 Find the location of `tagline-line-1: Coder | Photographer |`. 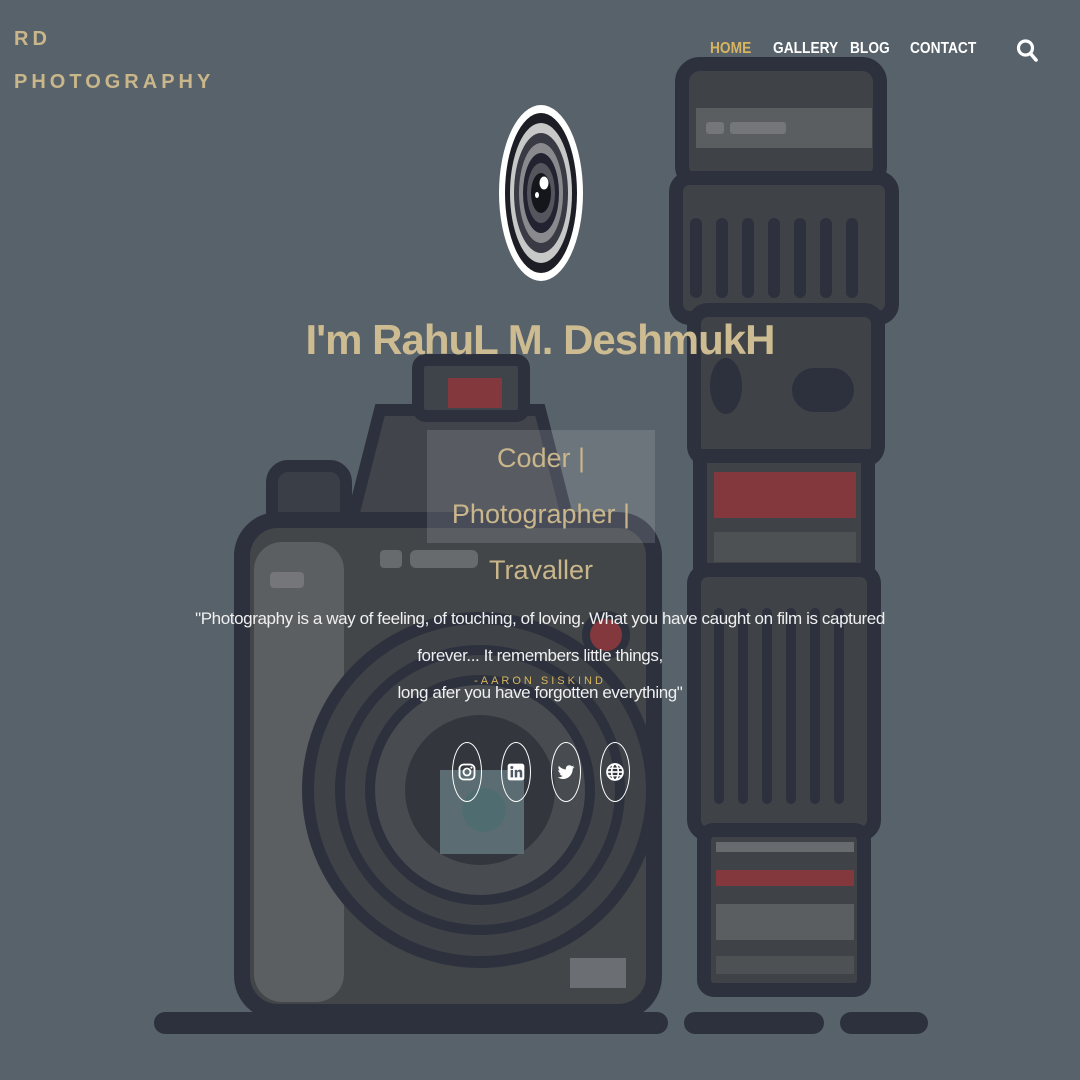

tagline-line-1: Coder | Photographer | is located at coordinates (541, 486).